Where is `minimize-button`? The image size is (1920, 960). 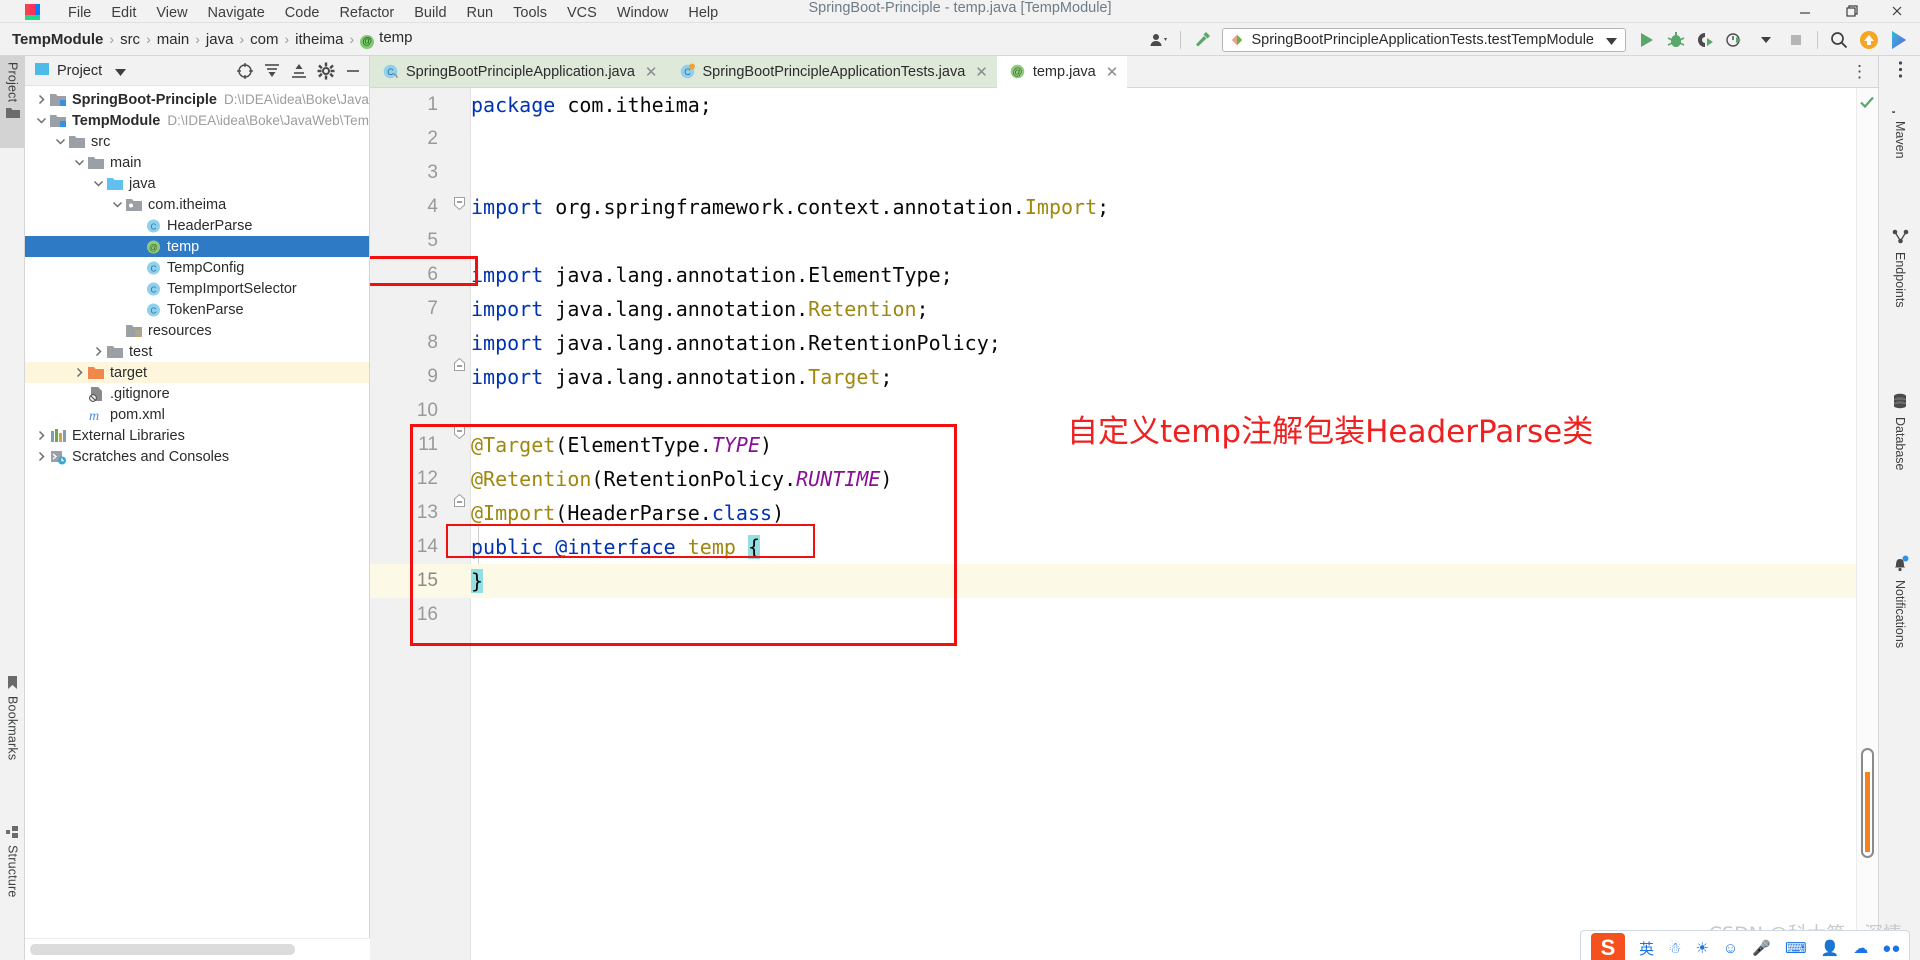 minimize-button is located at coordinates (1805, 11).